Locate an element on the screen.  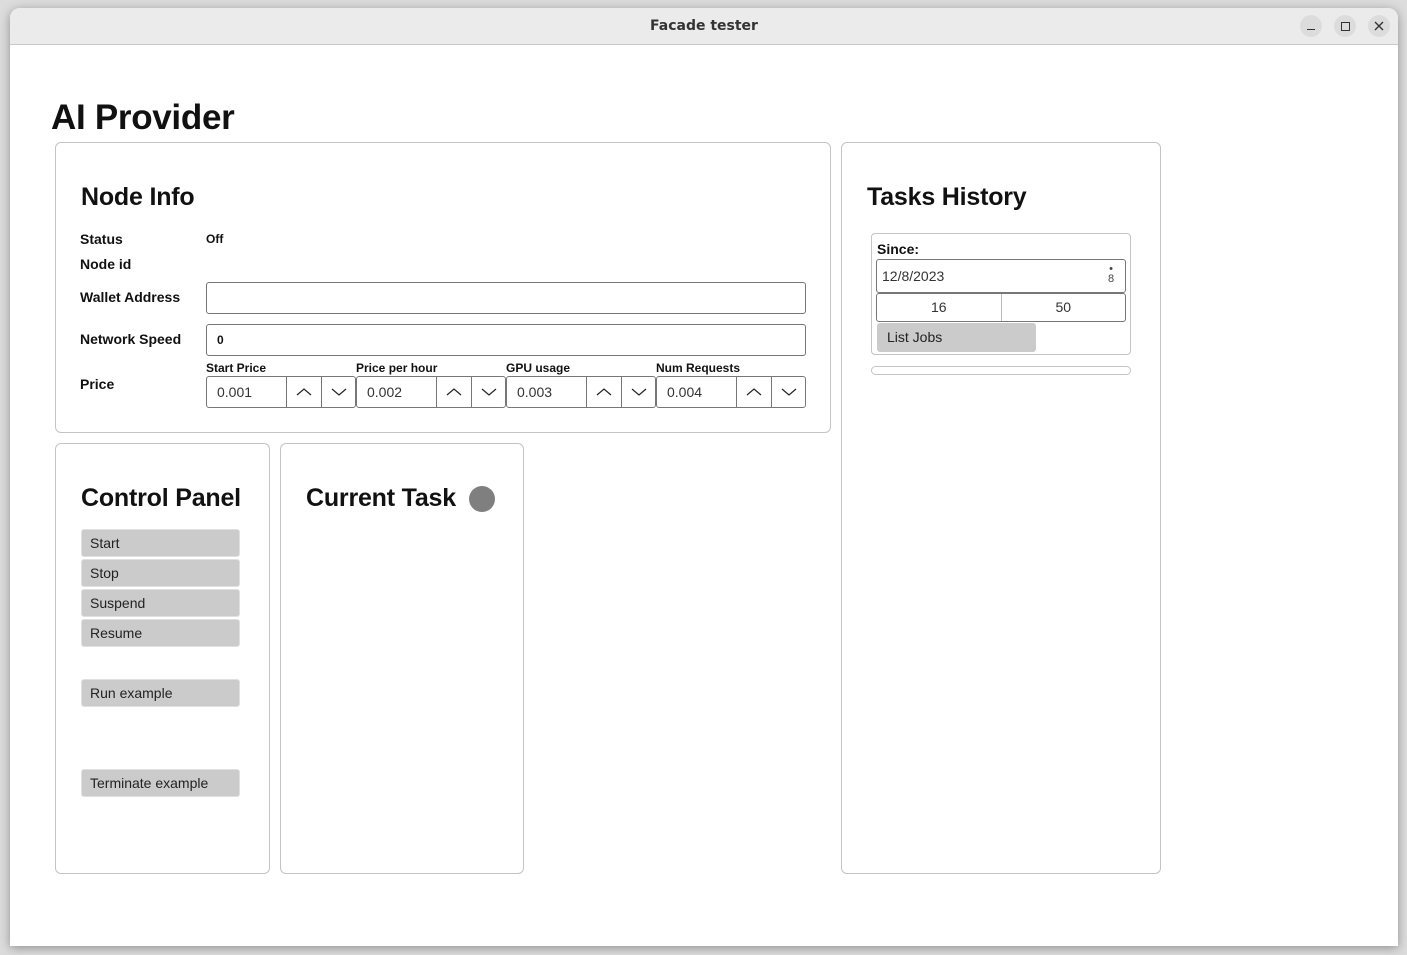
node-id-label: Node id is located at coordinates (106, 264).